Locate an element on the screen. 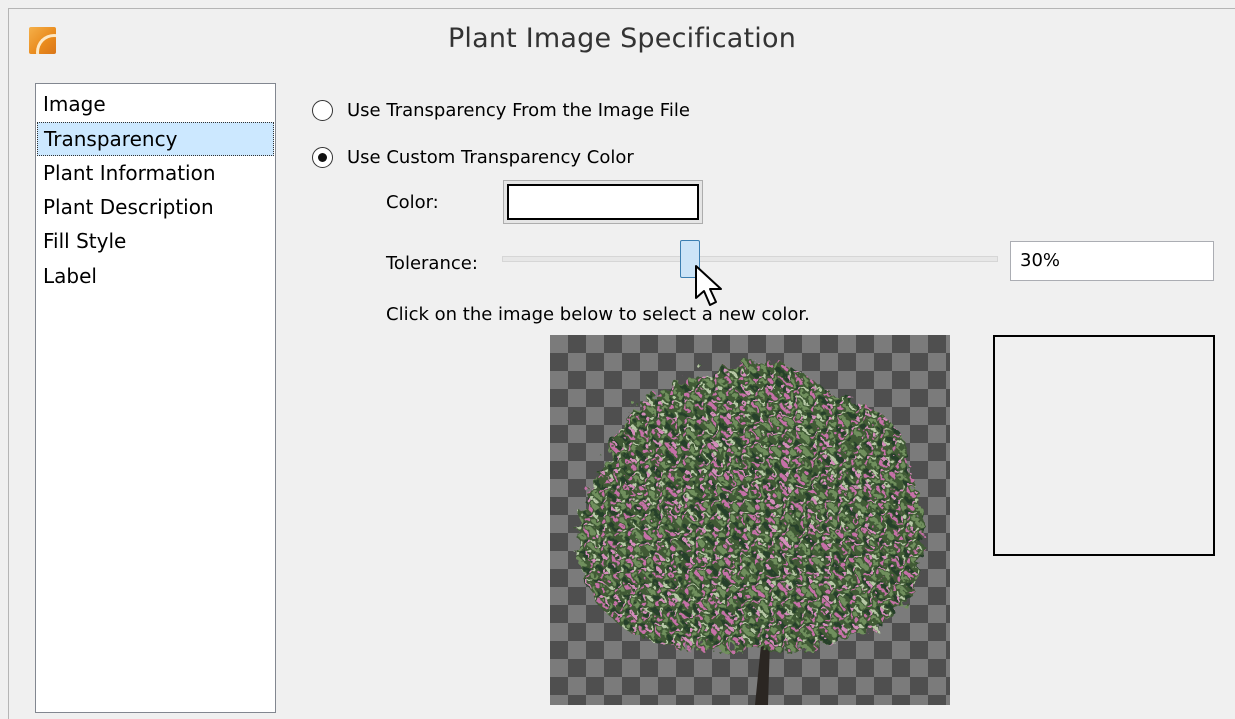 Image resolution: width=1235 pixels, height=719 pixels. color-picker-button is located at coordinates (603, 202).